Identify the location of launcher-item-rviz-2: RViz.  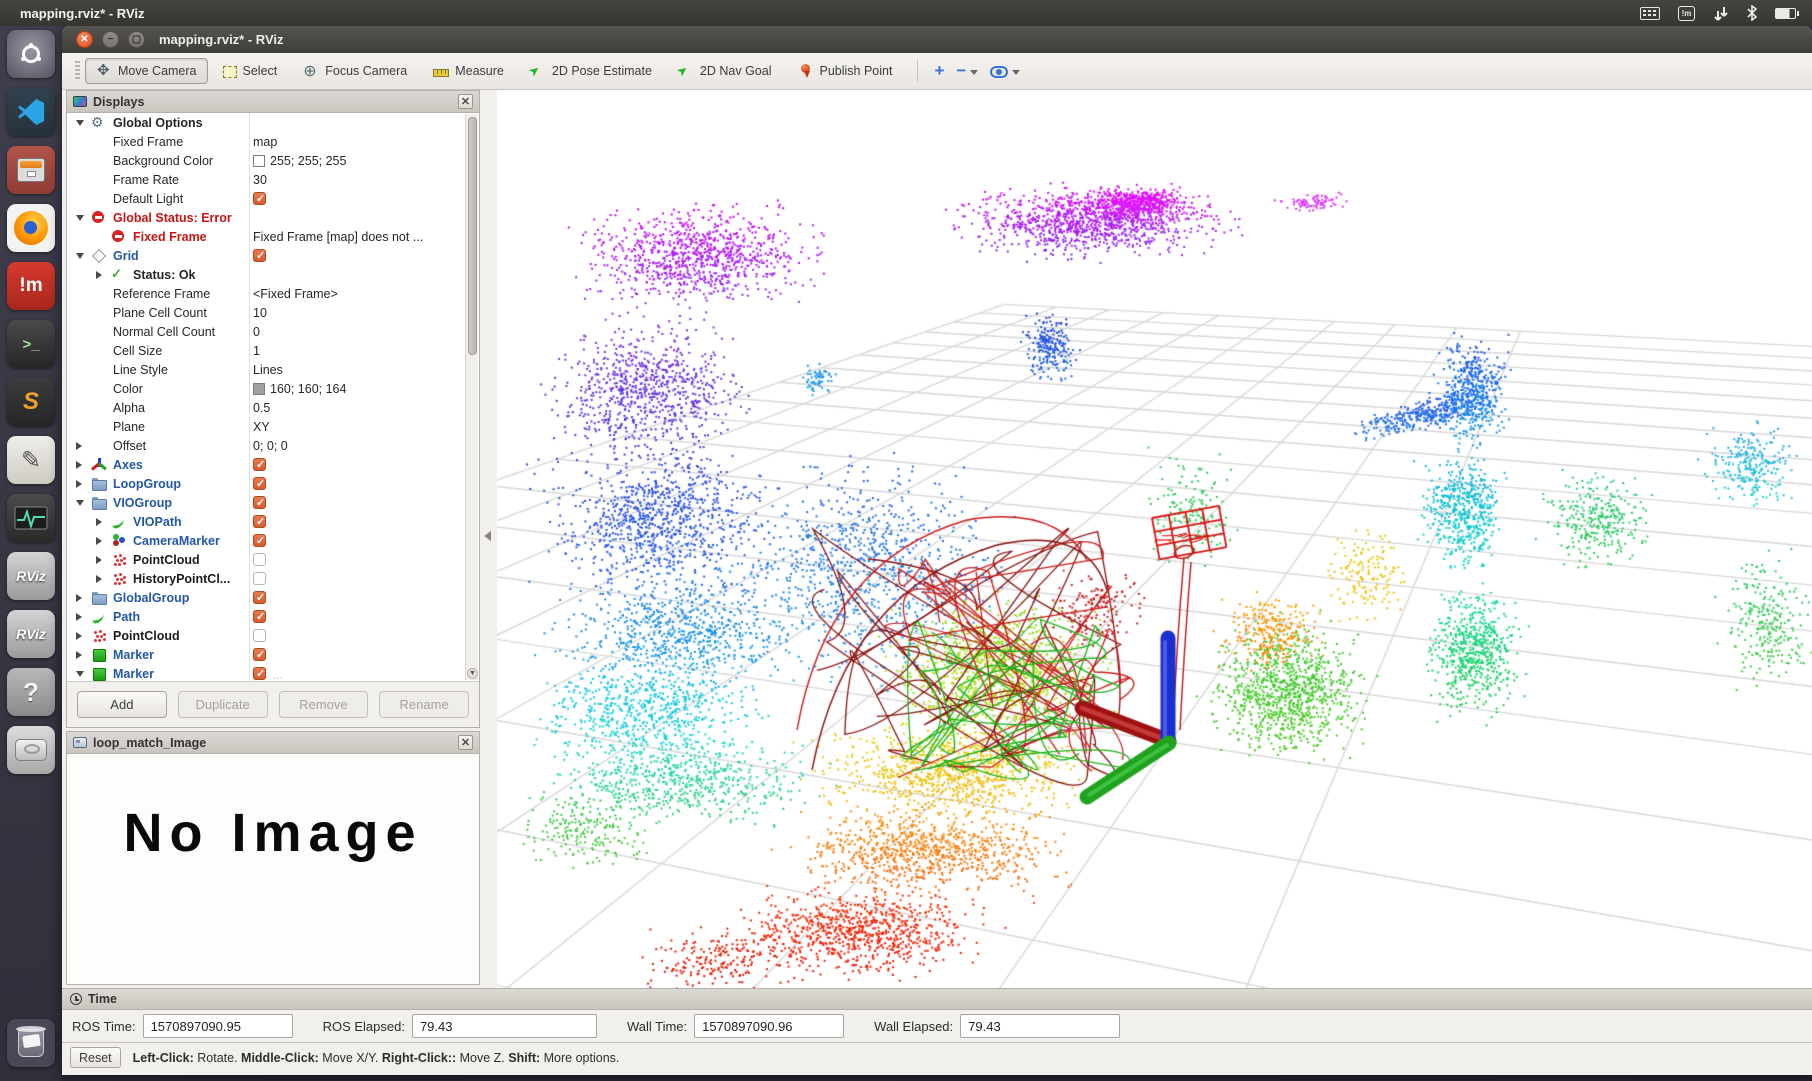
(31, 634).